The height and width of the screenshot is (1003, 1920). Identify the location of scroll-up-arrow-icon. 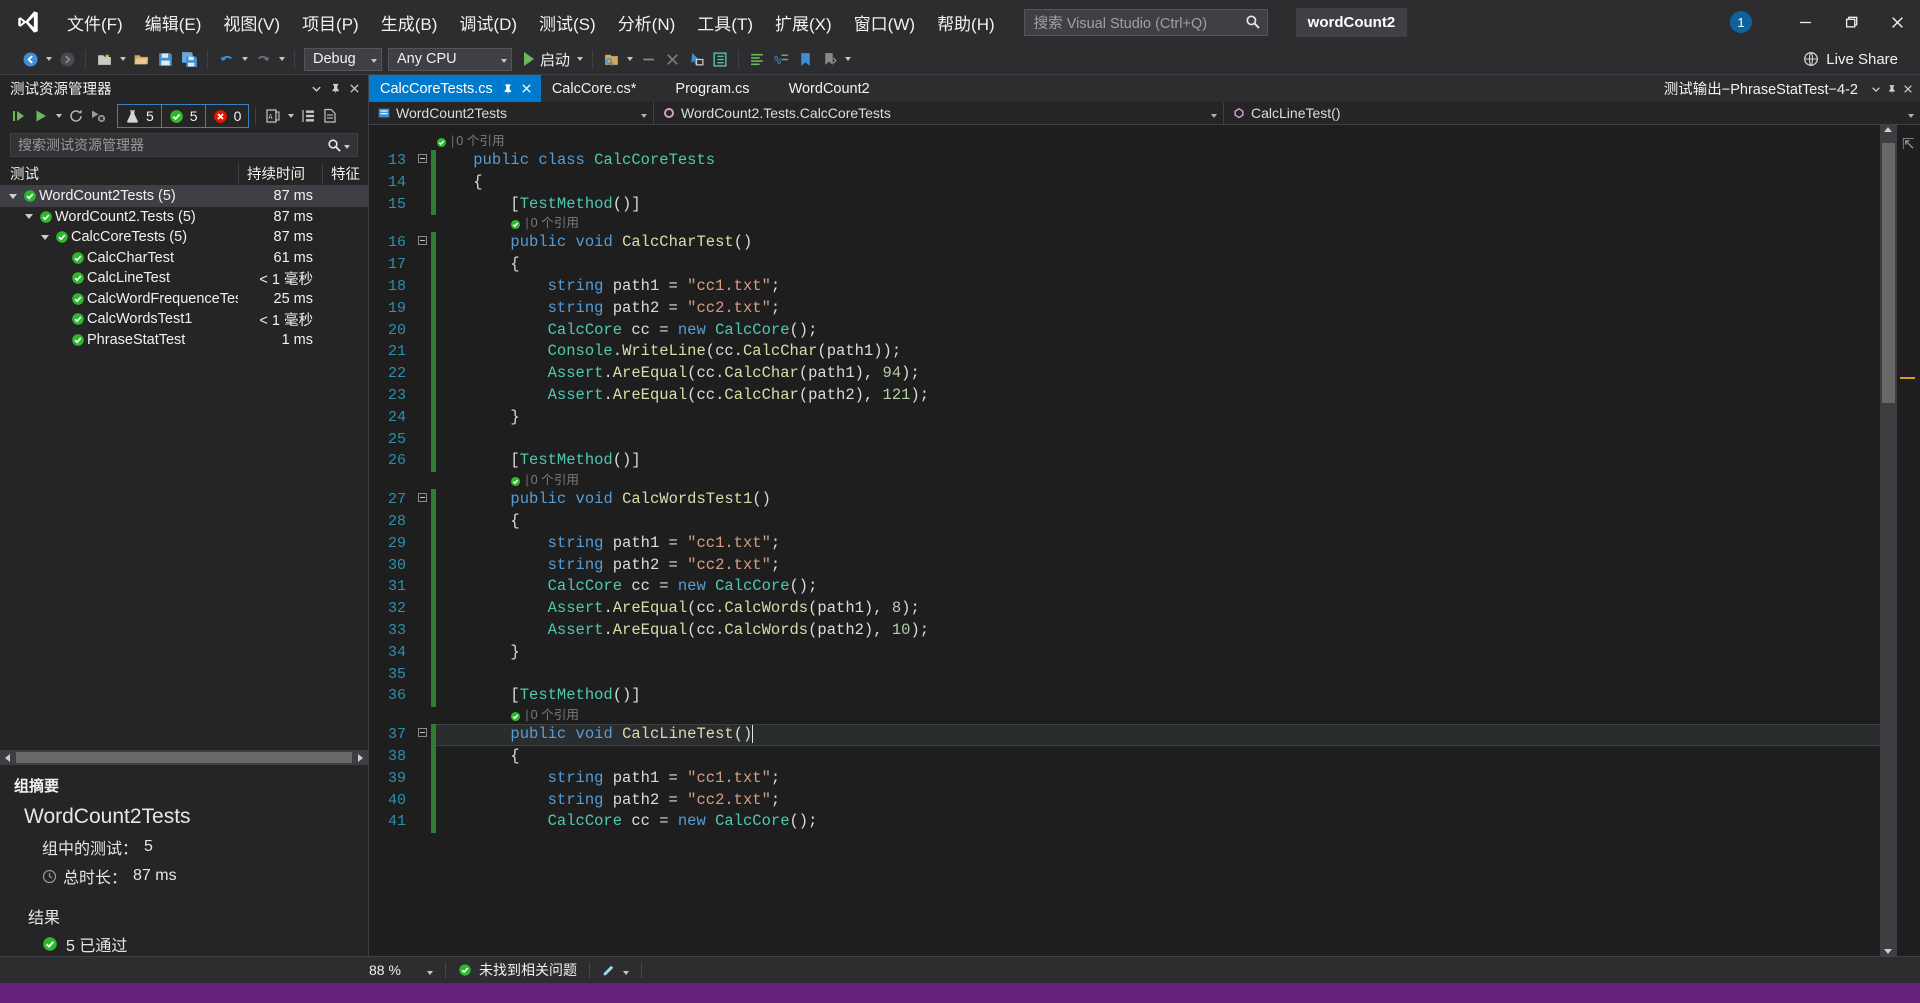
(1888, 129).